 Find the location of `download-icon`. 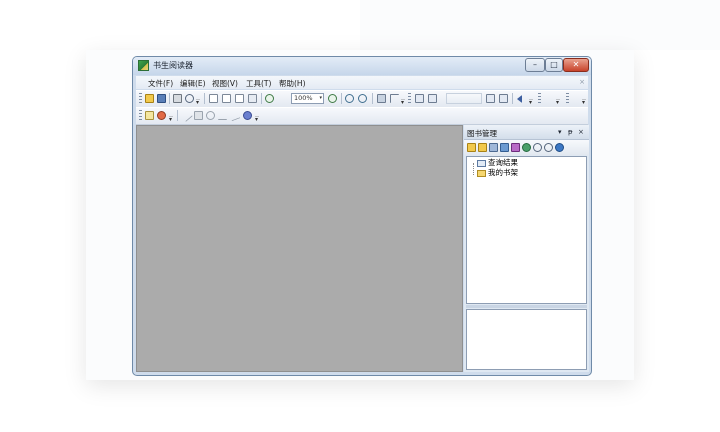

download-icon is located at coordinates (515, 147).